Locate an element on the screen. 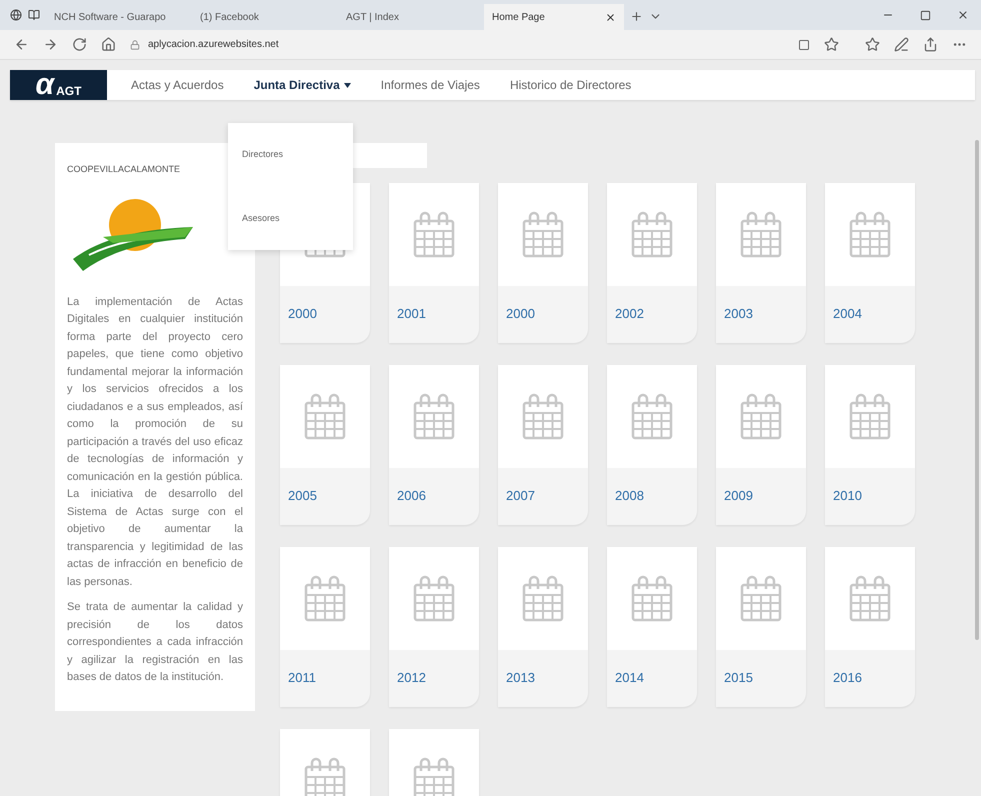  year-link: 2004 is located at coordinates (874, 314).